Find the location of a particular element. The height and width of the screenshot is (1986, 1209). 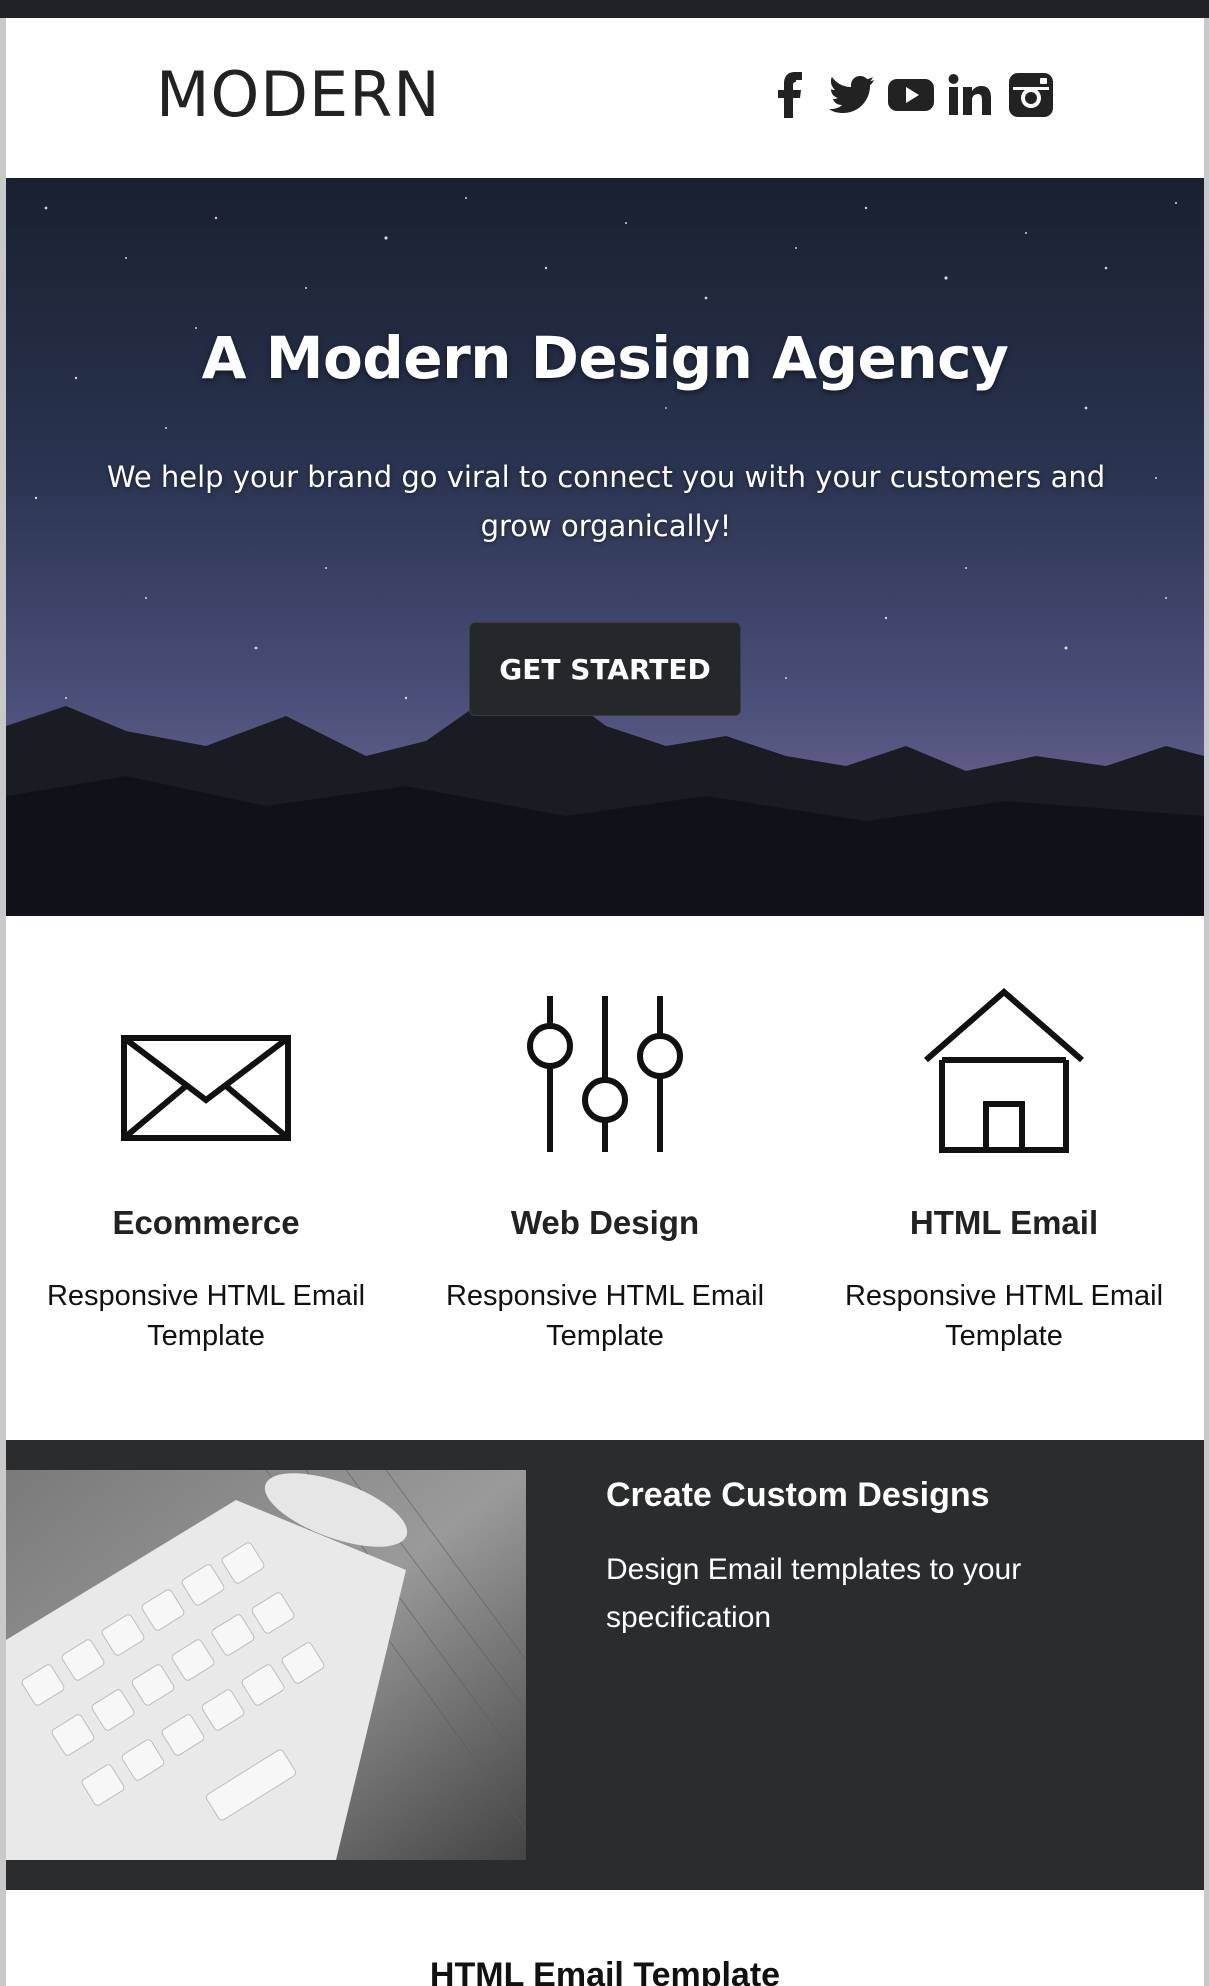

band-title: Create Custom Designs is located at coordinates (798, 1495).